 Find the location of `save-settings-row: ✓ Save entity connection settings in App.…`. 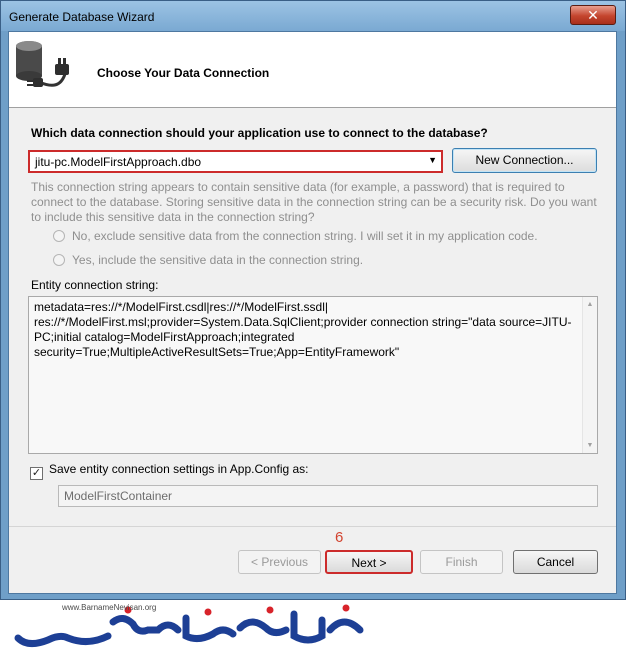

save-settings-row: ✓ Save entity connection settings in App.… is located at coordinates (169, 471).